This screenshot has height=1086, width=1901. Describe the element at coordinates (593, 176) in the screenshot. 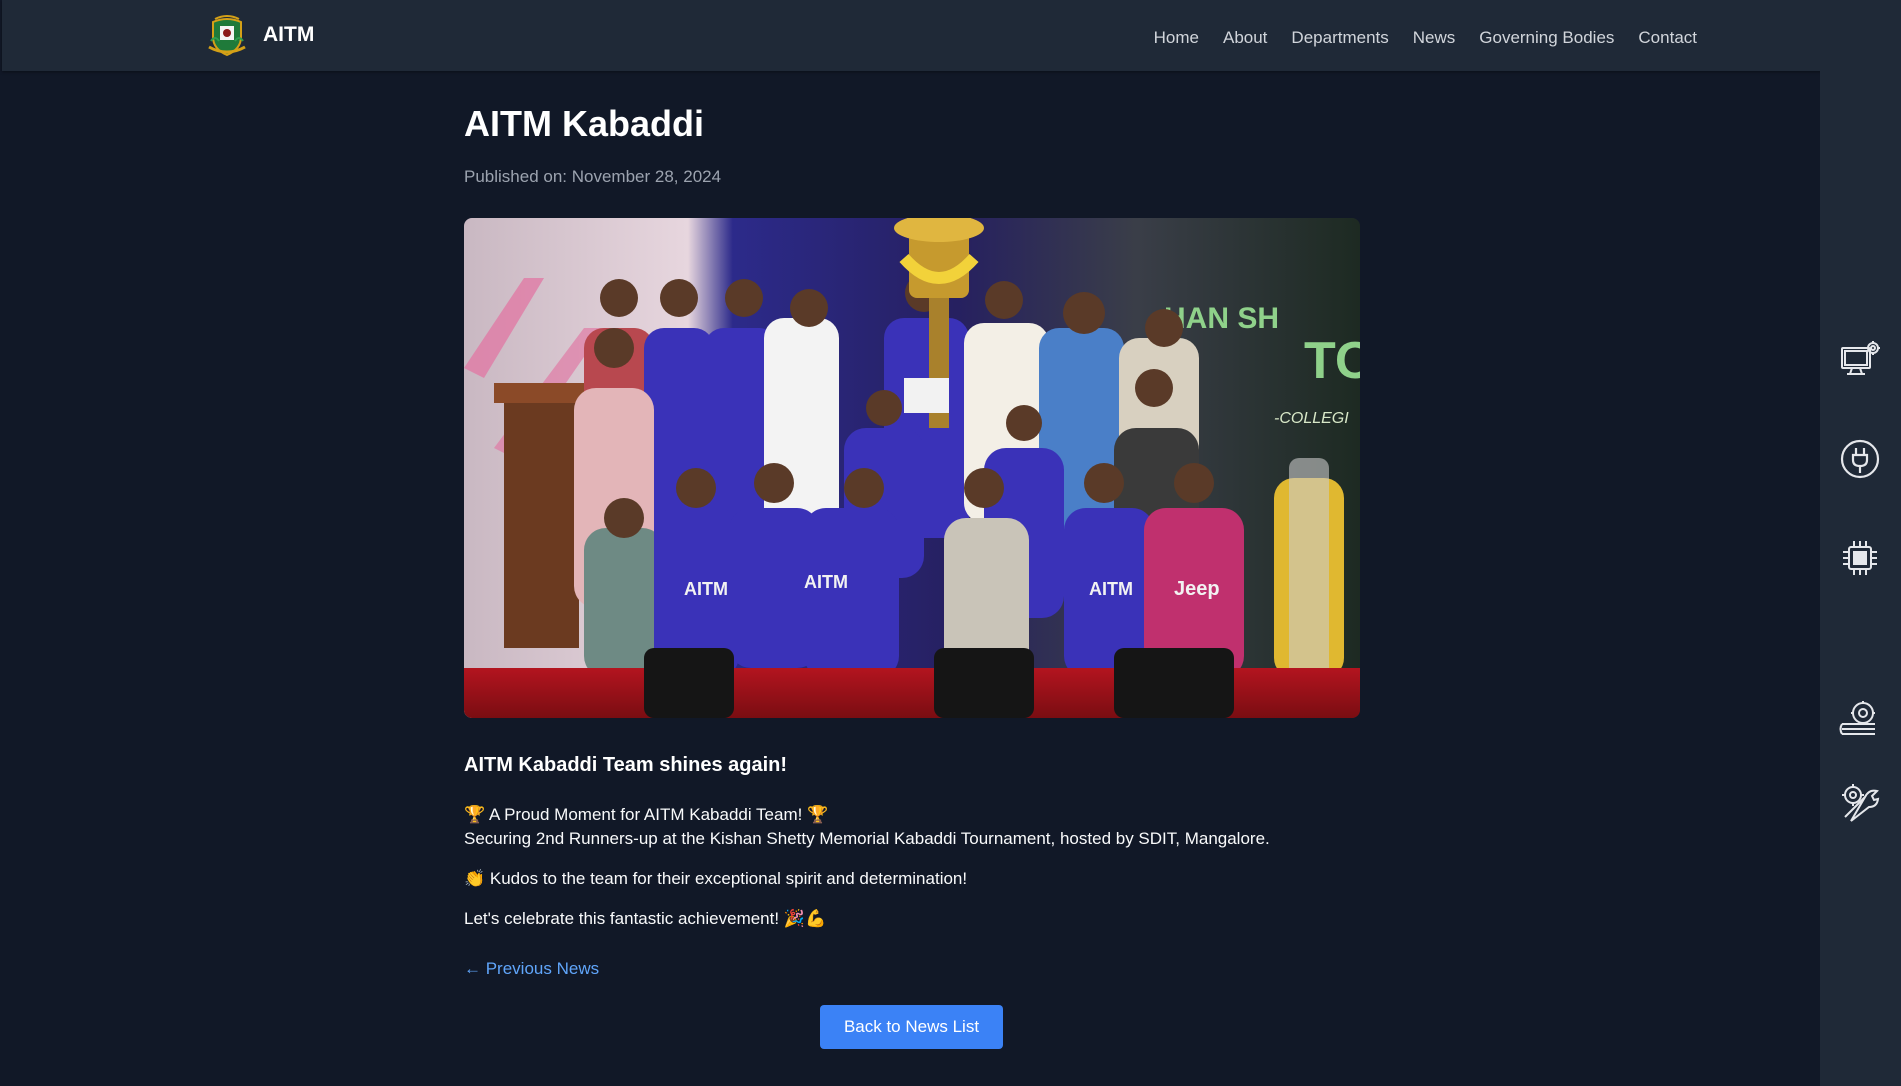

I see `published-date: Published on: November 28, 2024` at that location.